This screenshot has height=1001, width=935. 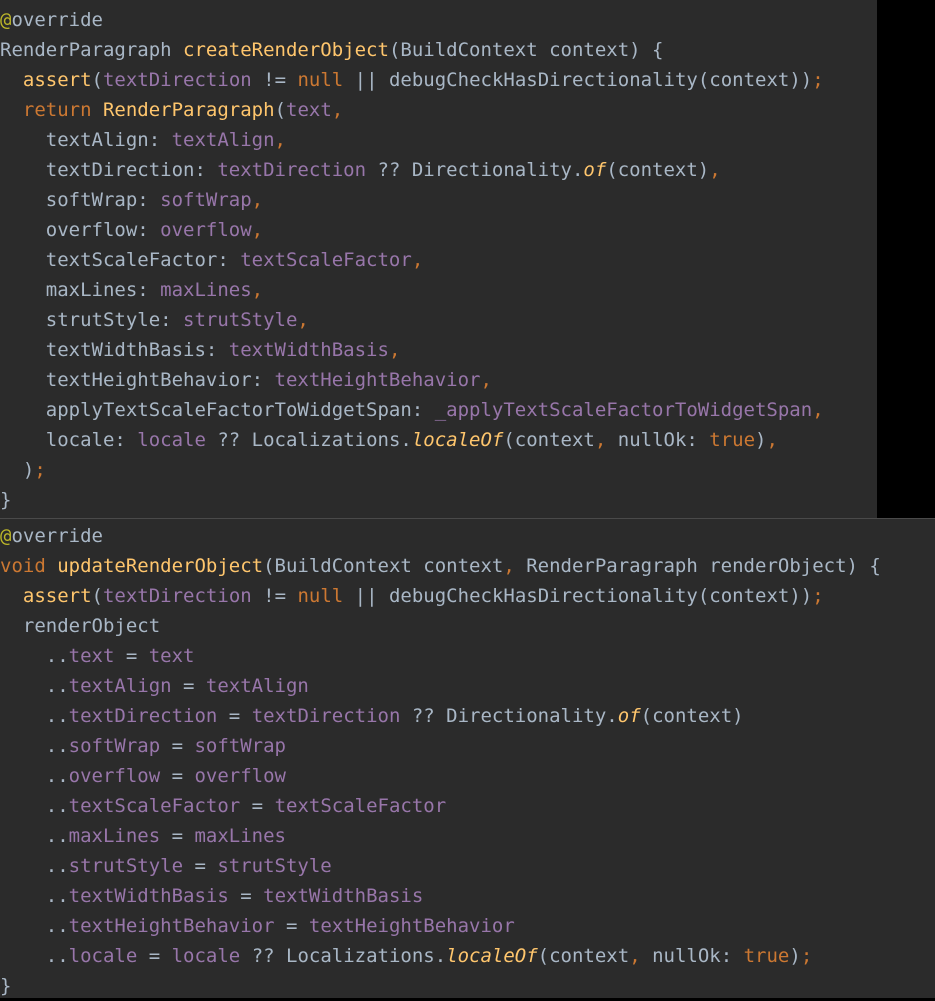 What do you see at coordinates (97, 80) in the screenshot?
I see `code-token: (` at bounding box center [97, 80].